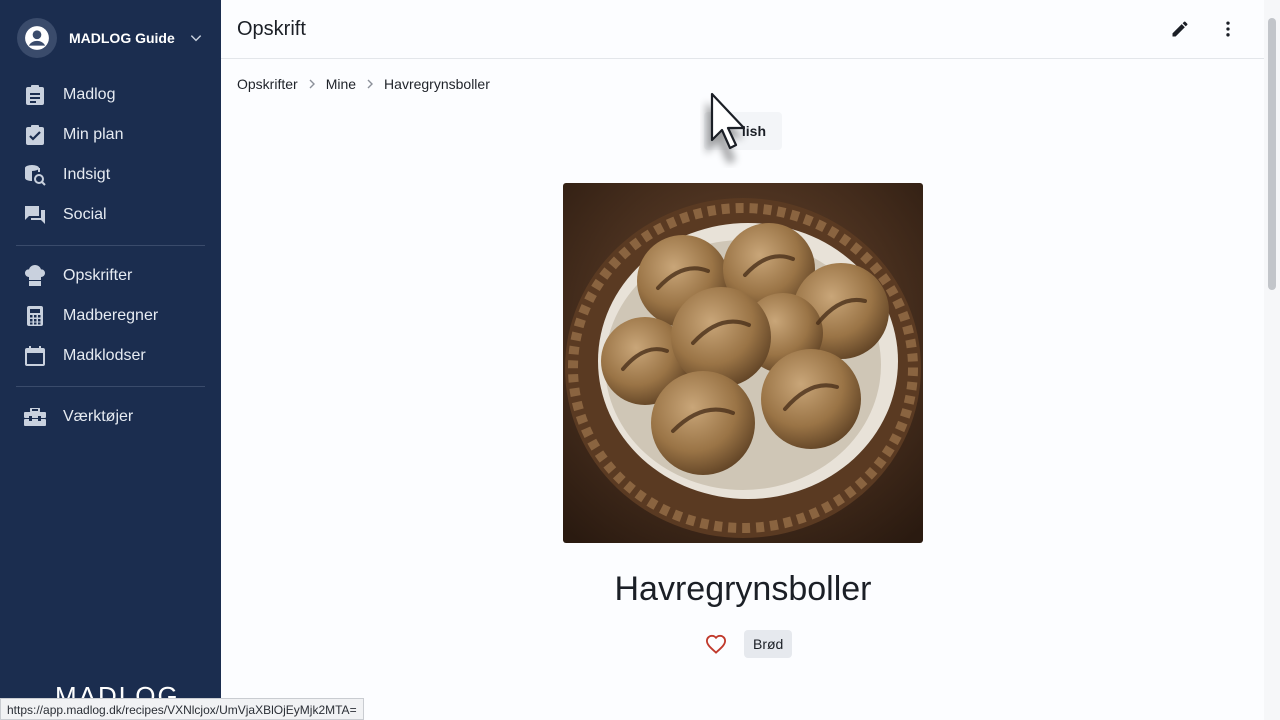 The width and height of the screenshot is (1280, 720). What do you see at coordinates (35, 175) in the screenshot?
I see `database-search-icon` at bounding box center [35, 175].